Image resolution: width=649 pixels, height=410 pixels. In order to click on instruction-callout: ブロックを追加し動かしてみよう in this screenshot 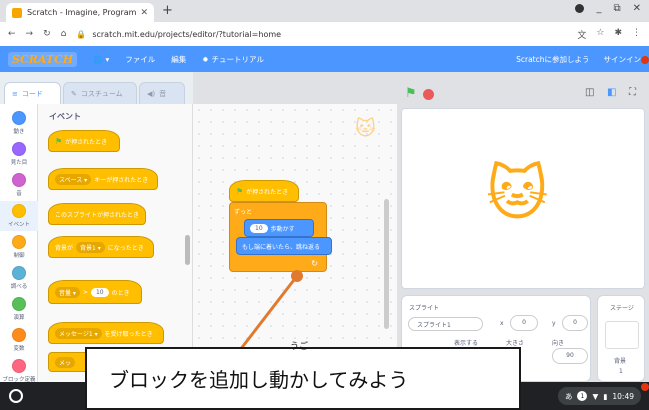, I will do `click(303, 378)`.